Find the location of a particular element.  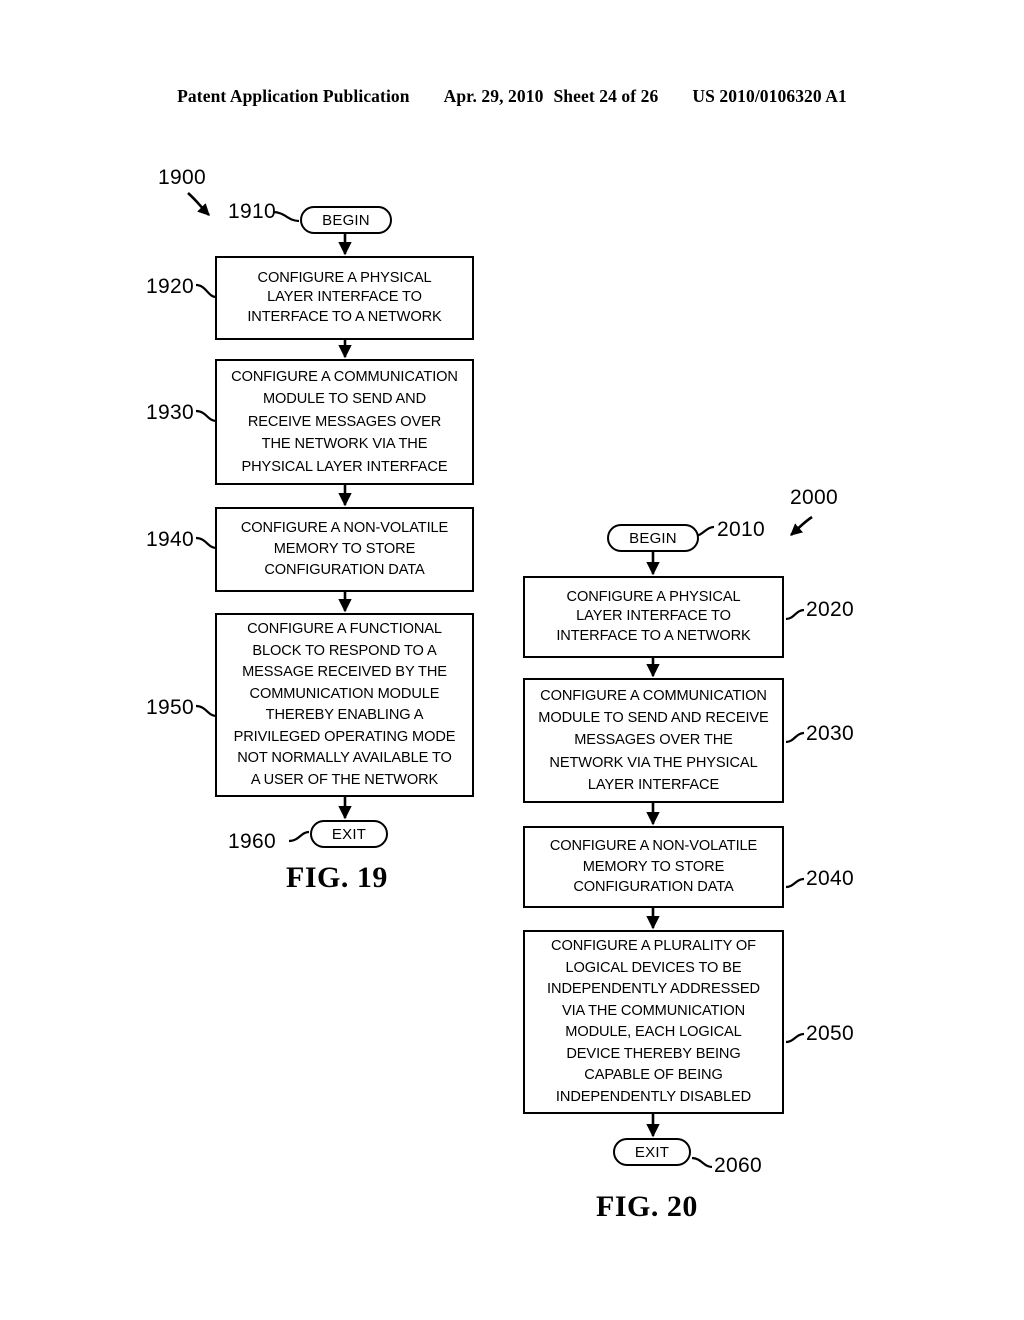

leader-2030 is located at coordinates (795, 737).